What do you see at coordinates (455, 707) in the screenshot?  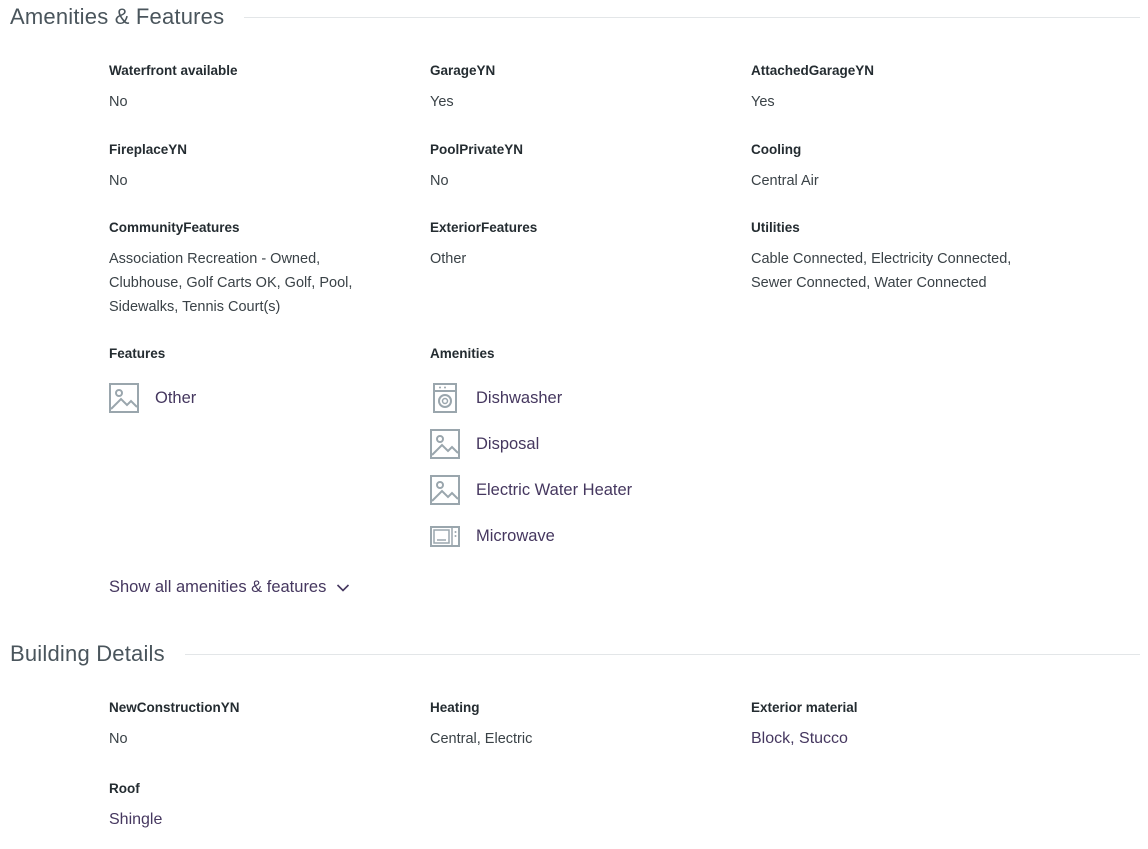 I see `field-label: Heating` at bounding box center [455, 707].